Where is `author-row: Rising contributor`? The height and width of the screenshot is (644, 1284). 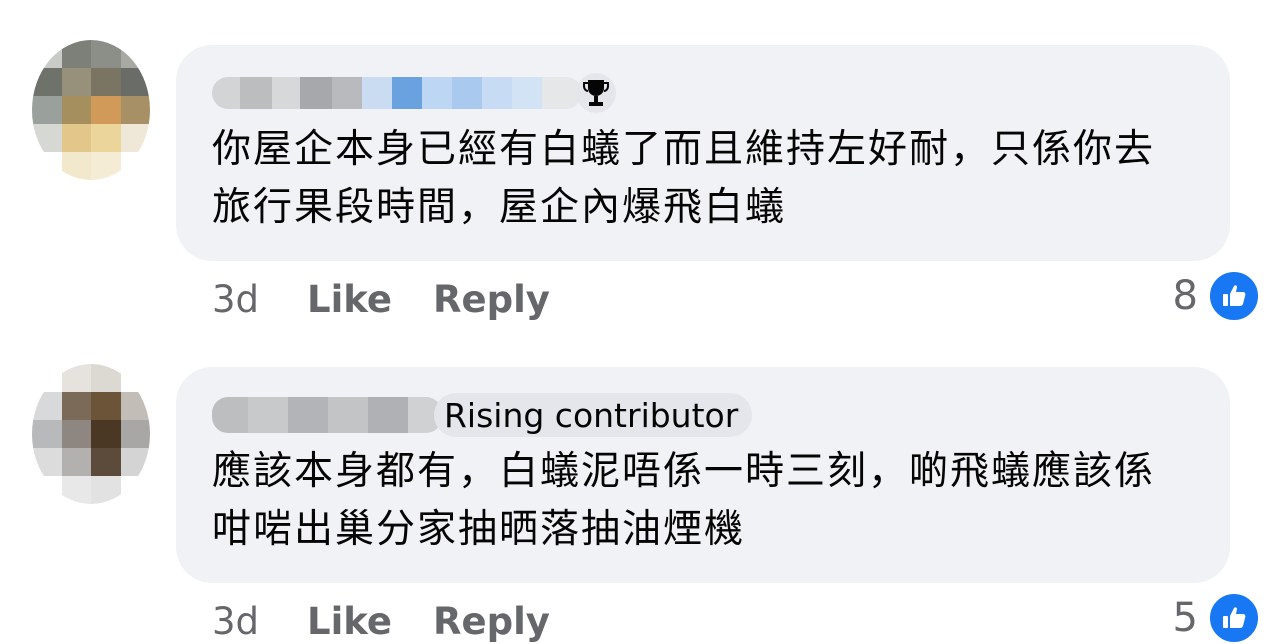 author-row: Rising contributor is located at coordinates (703, 415).